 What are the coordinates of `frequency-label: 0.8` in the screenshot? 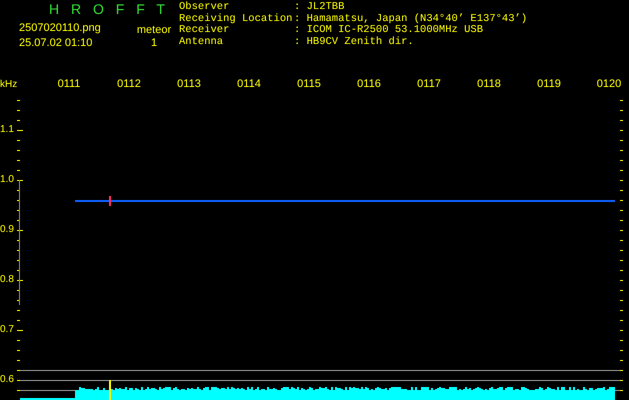 It's located at (7, 280).